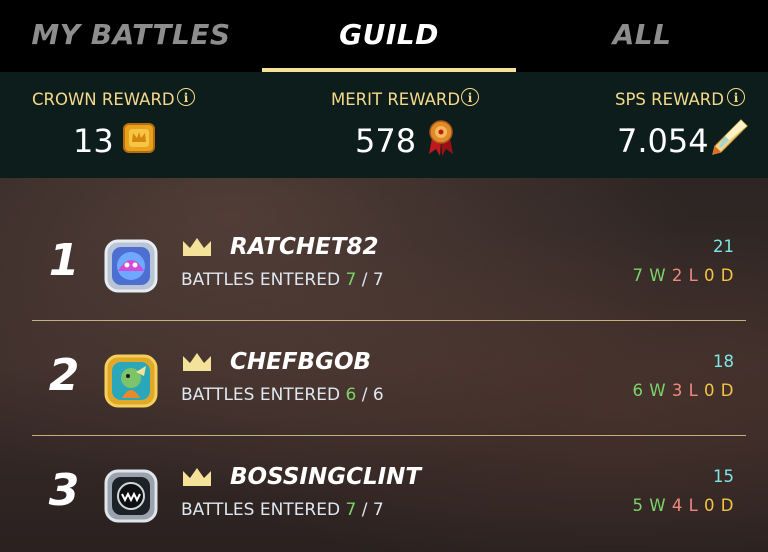  Describe the element at coordinates (638, 390) in the screenshot. I see `wins-count: 6` at that location.